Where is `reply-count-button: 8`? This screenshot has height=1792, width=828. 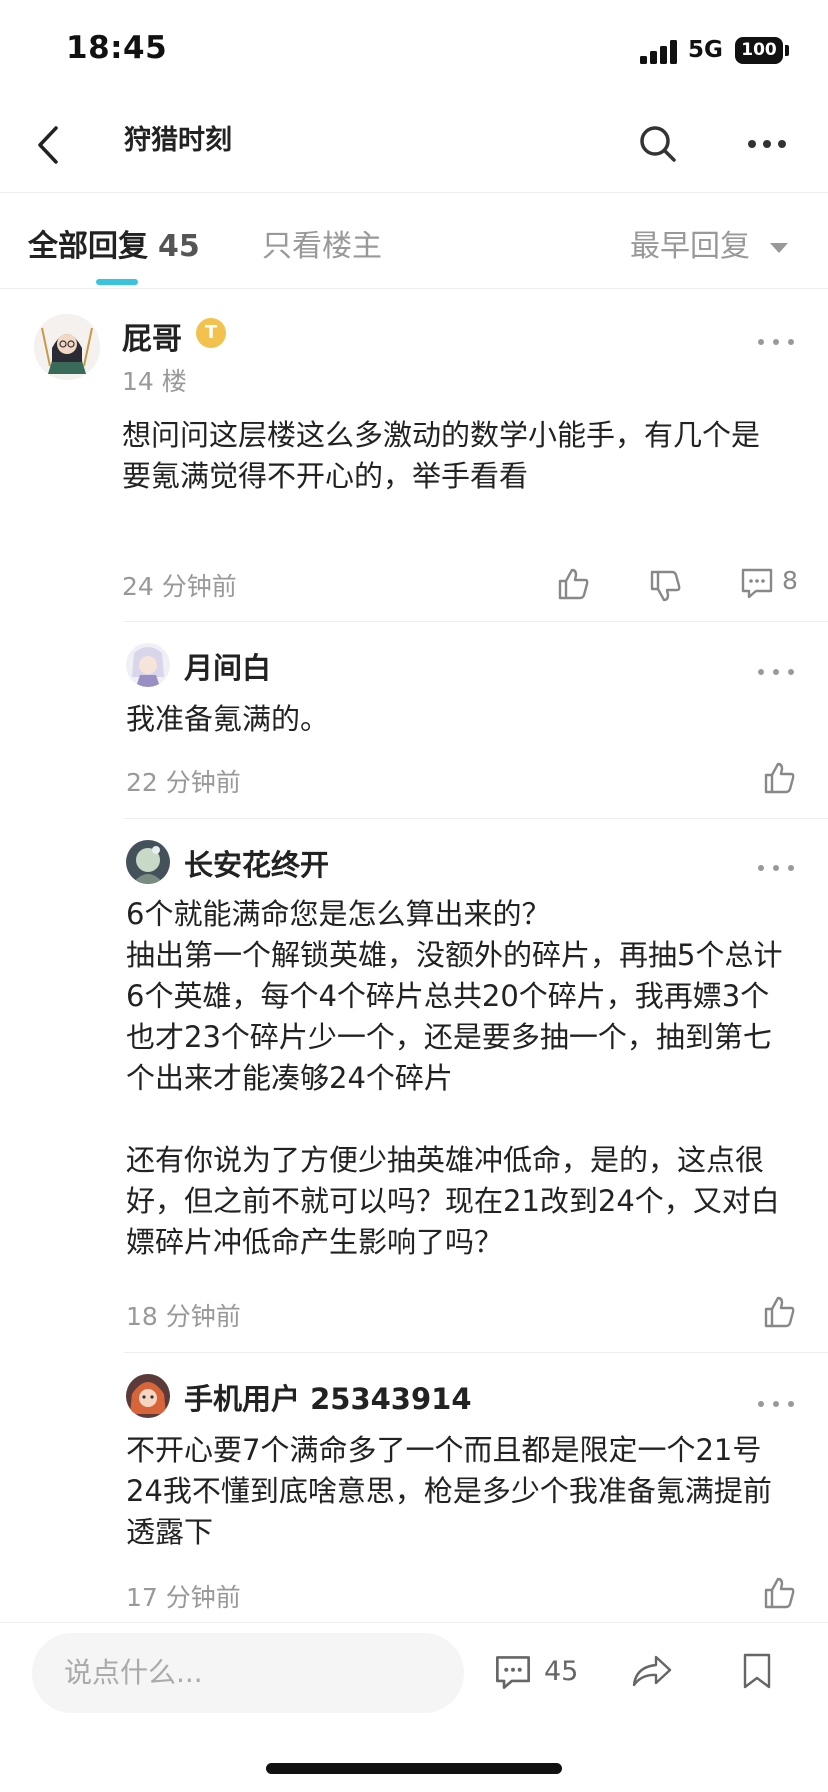
reply-count-button: 8 is located at coordinates (770, 584).